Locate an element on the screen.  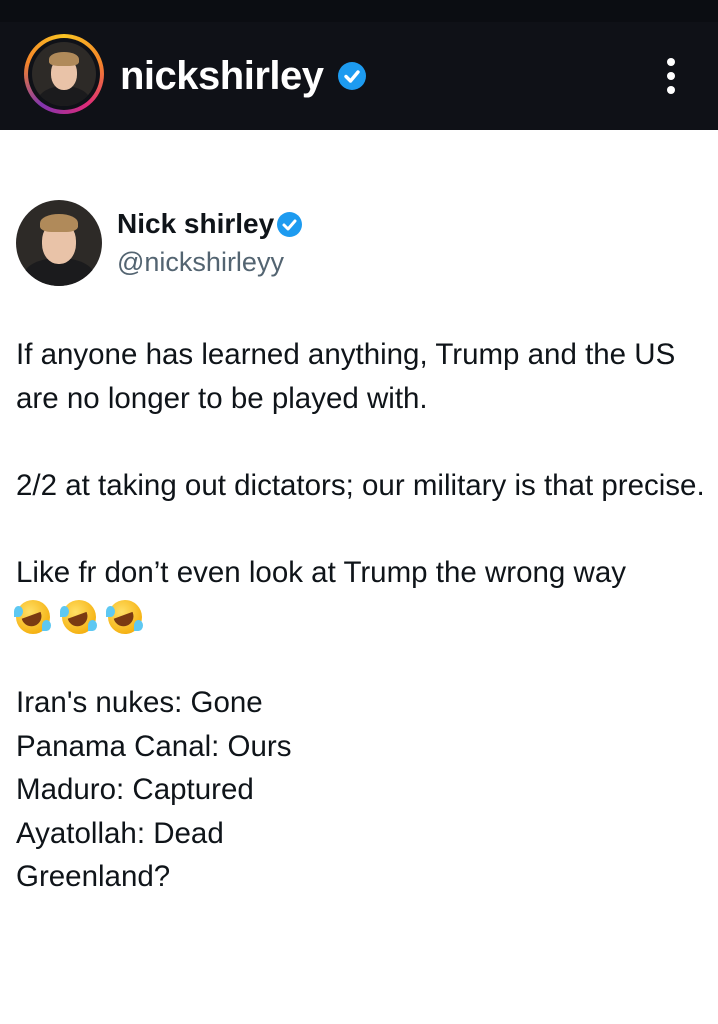
more-options-icon is located at coordinates (671, 76).